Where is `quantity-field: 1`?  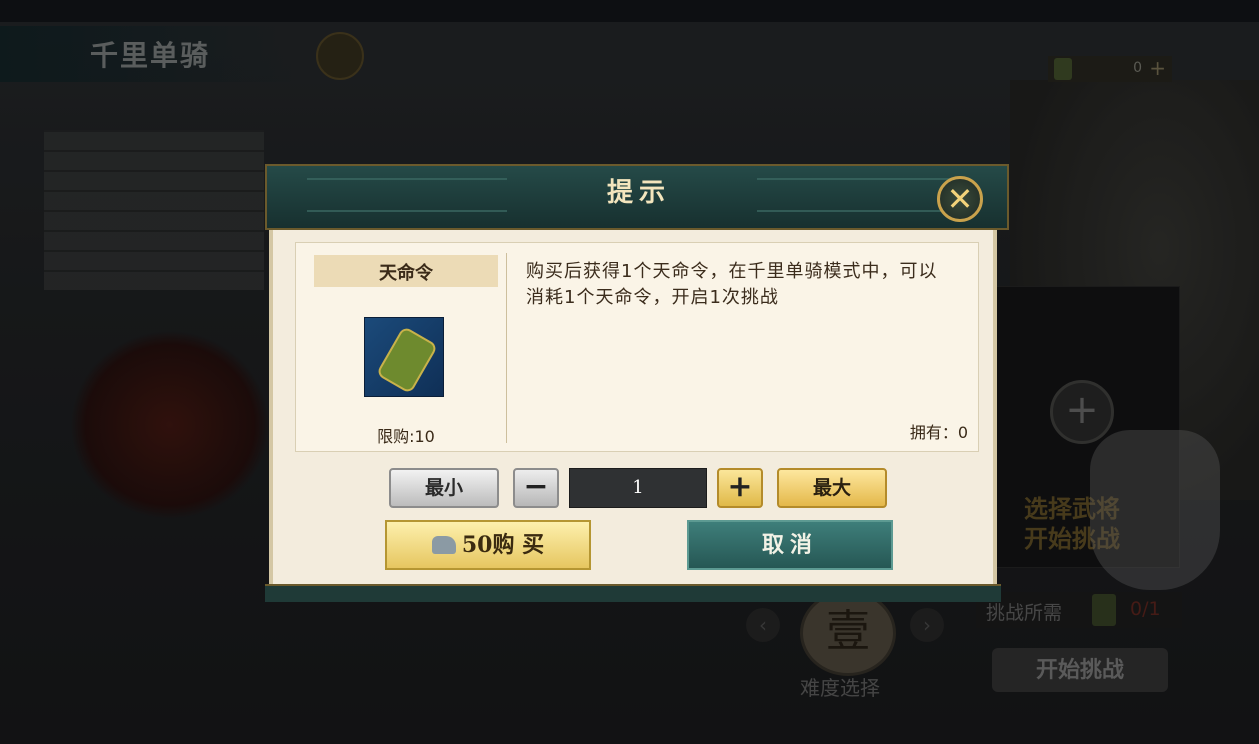
quantity-field: 1 is located at coordinates (638, 488).